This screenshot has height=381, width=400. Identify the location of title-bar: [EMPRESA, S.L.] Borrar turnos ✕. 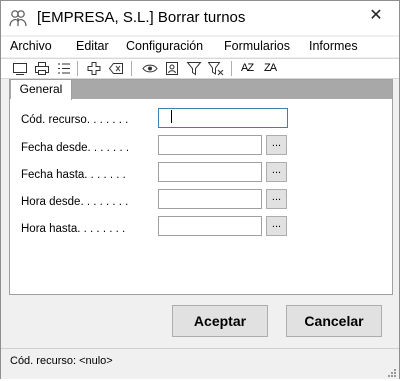
(200, 18).